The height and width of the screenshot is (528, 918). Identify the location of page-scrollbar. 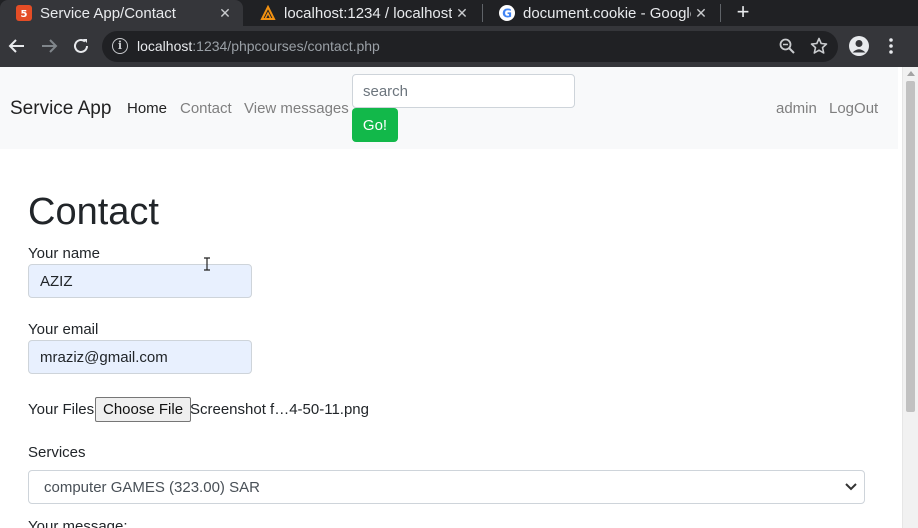
(910, 297).